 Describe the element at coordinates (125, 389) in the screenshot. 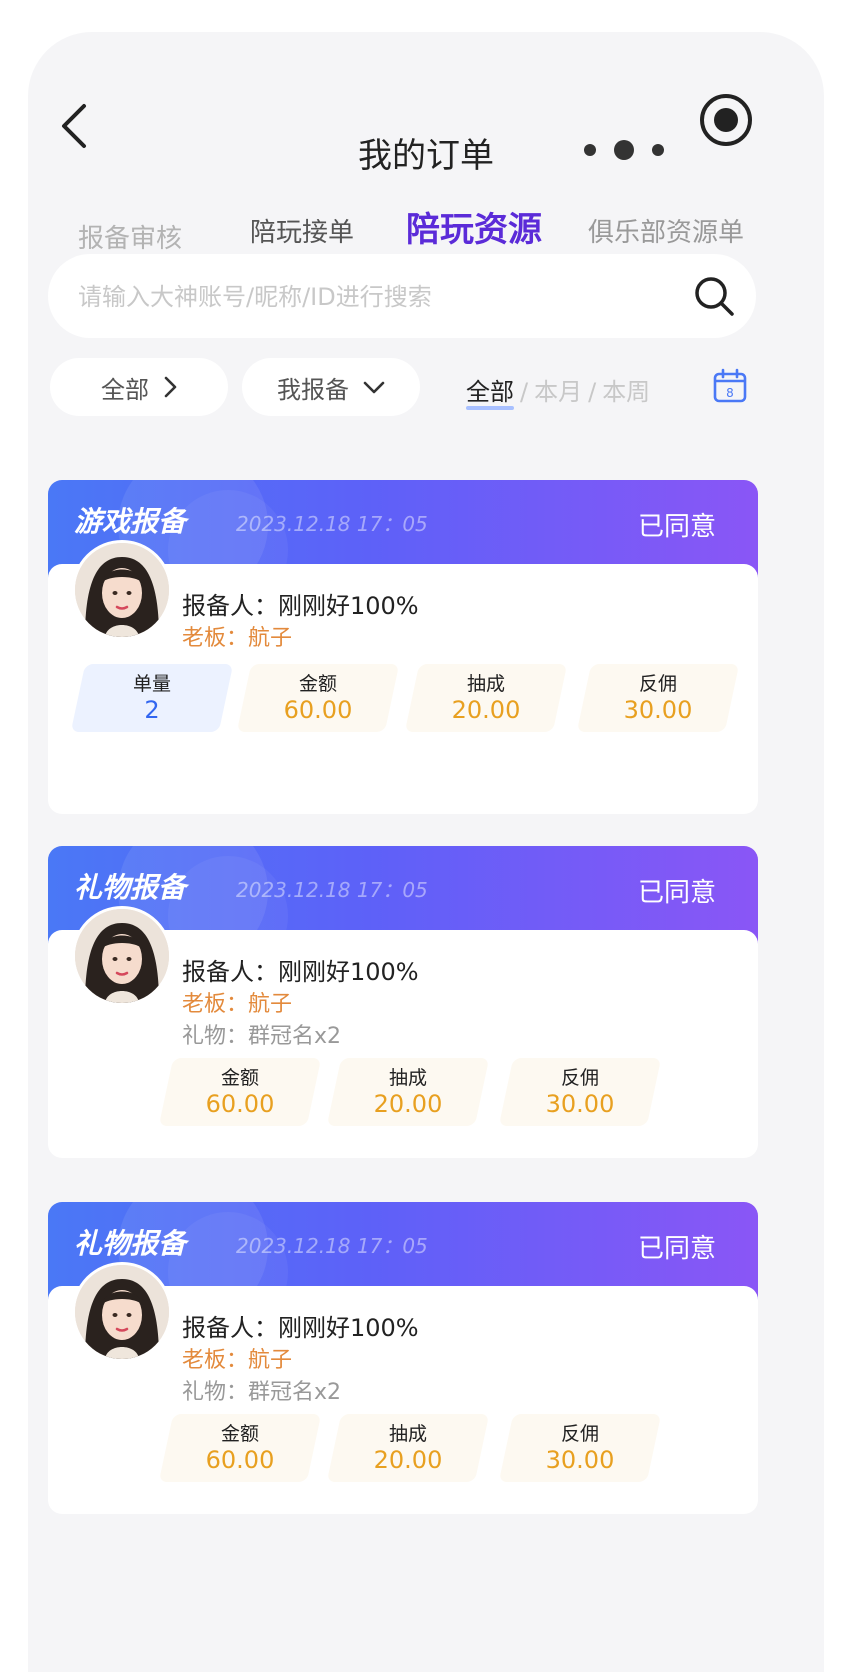

I see `scope-filter-label: 全部` at that location.